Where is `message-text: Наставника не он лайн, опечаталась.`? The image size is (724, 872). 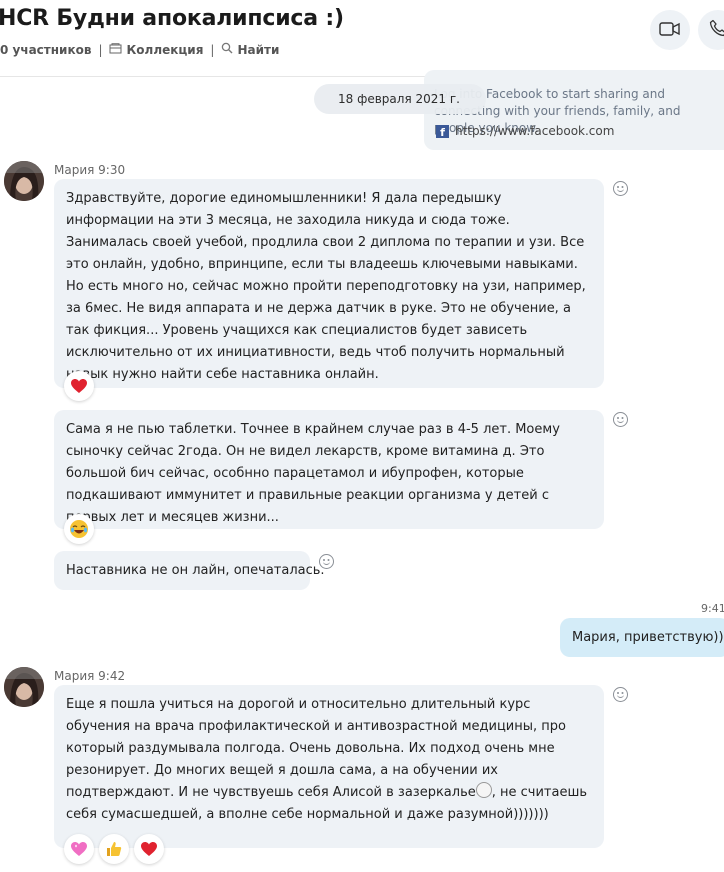
message-text: Наставника не он лайн, опечаталась. is located at coordinates (195, 570).